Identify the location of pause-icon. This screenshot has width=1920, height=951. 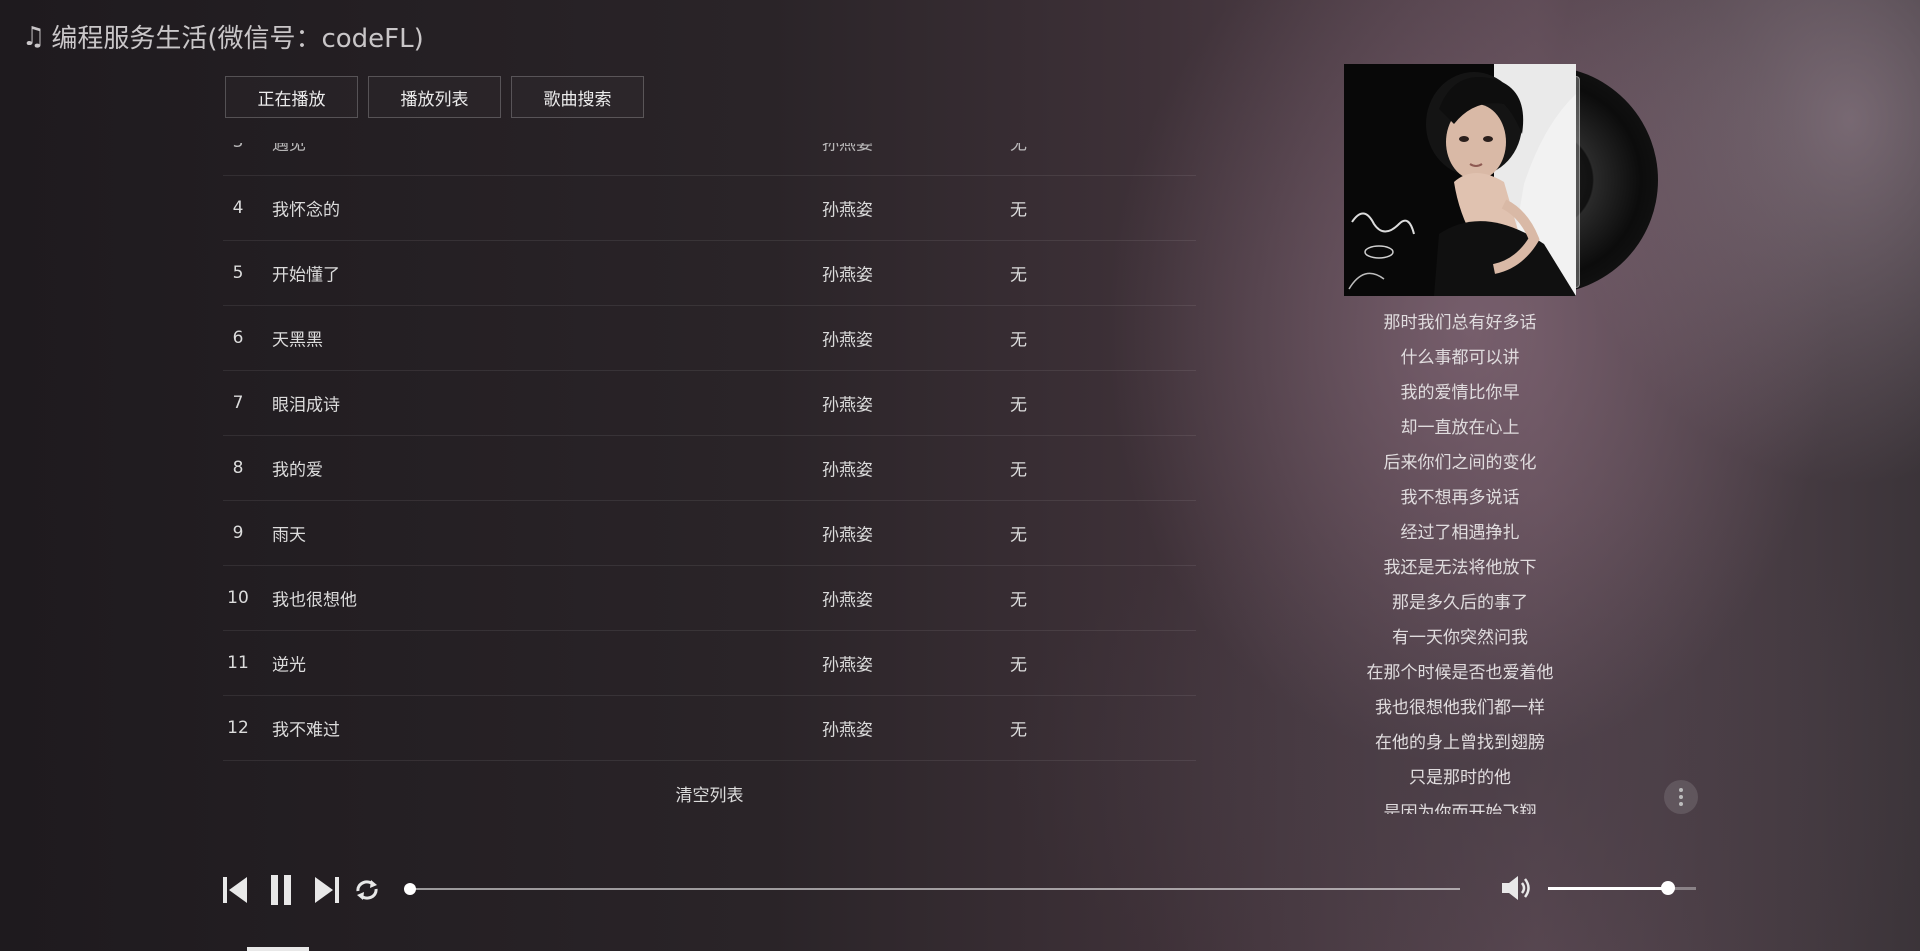
(281, 890).